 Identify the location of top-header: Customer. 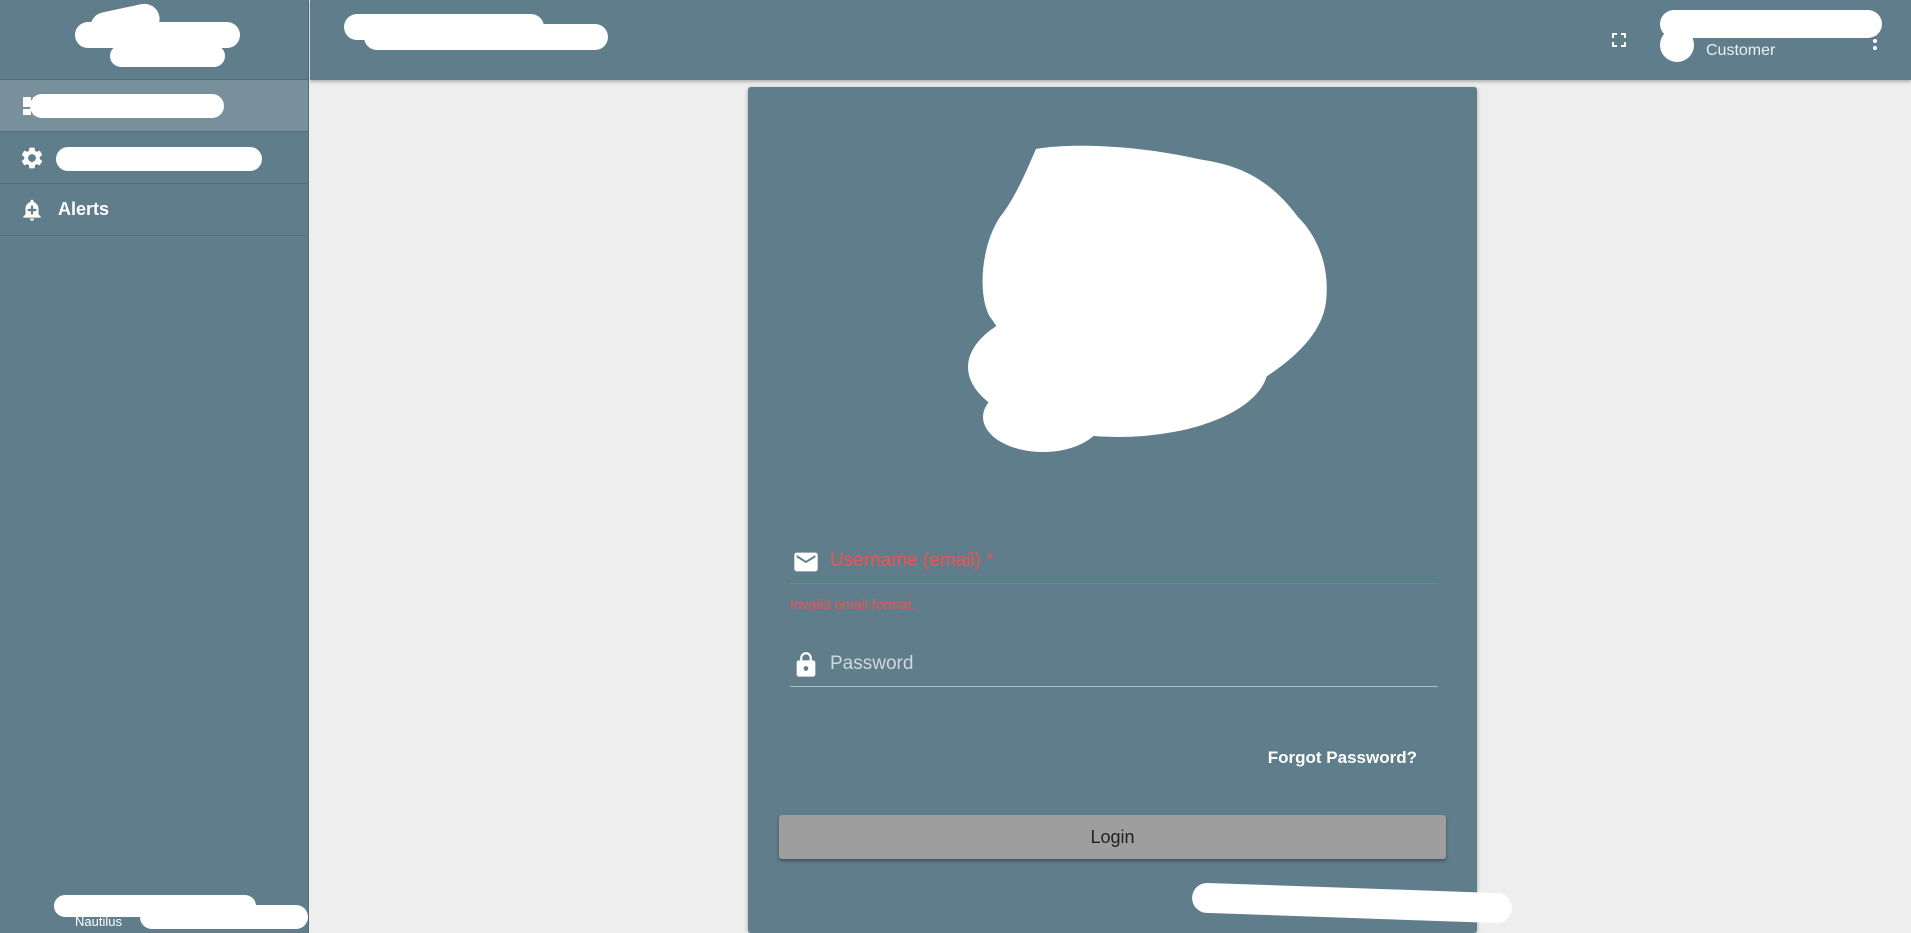
(1110, 40).